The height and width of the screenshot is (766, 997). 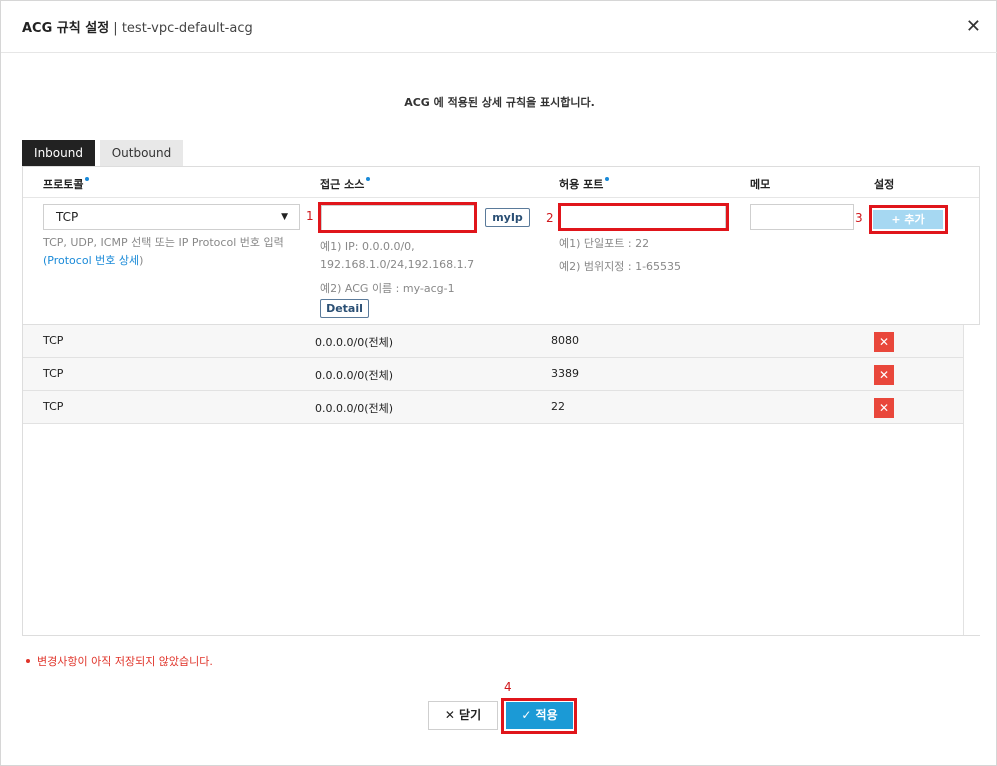 What do you see at coordinates (397, 264) in the screenshot?
I see `source-hint-line2: 192.168.1.0/24,192.168.1.7` at bounding box center [397, 264].